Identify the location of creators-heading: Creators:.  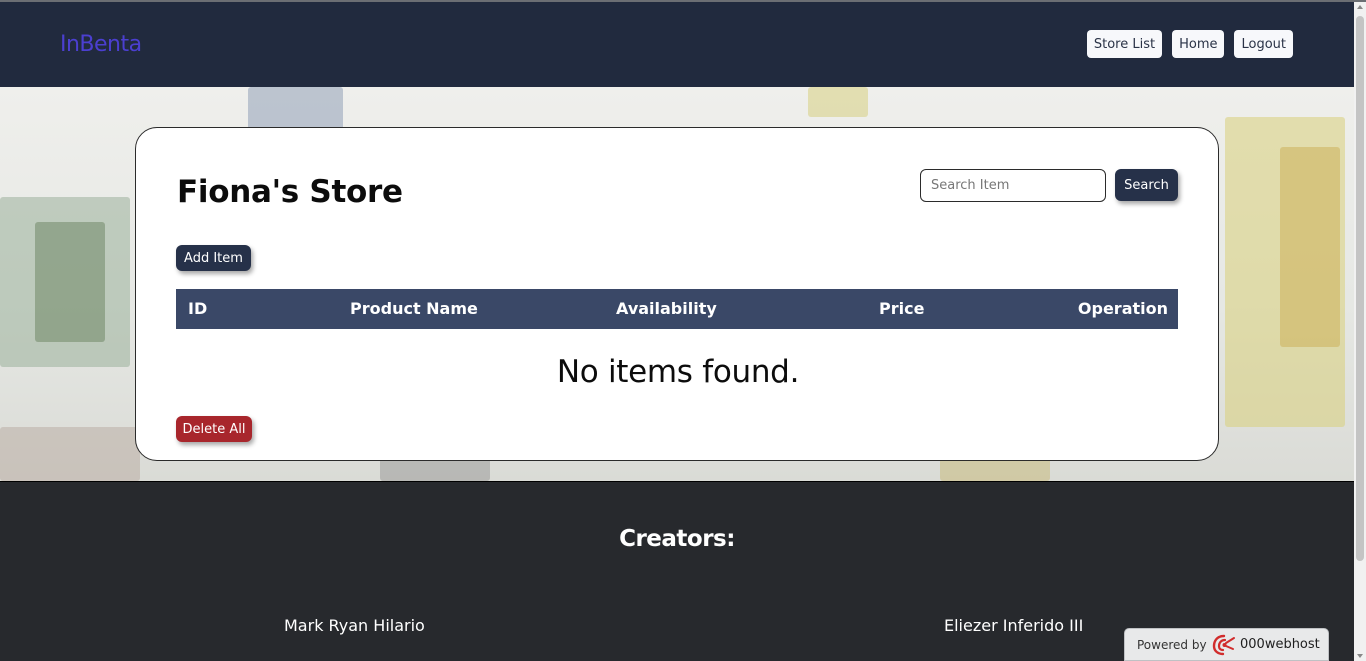
(677, 539).